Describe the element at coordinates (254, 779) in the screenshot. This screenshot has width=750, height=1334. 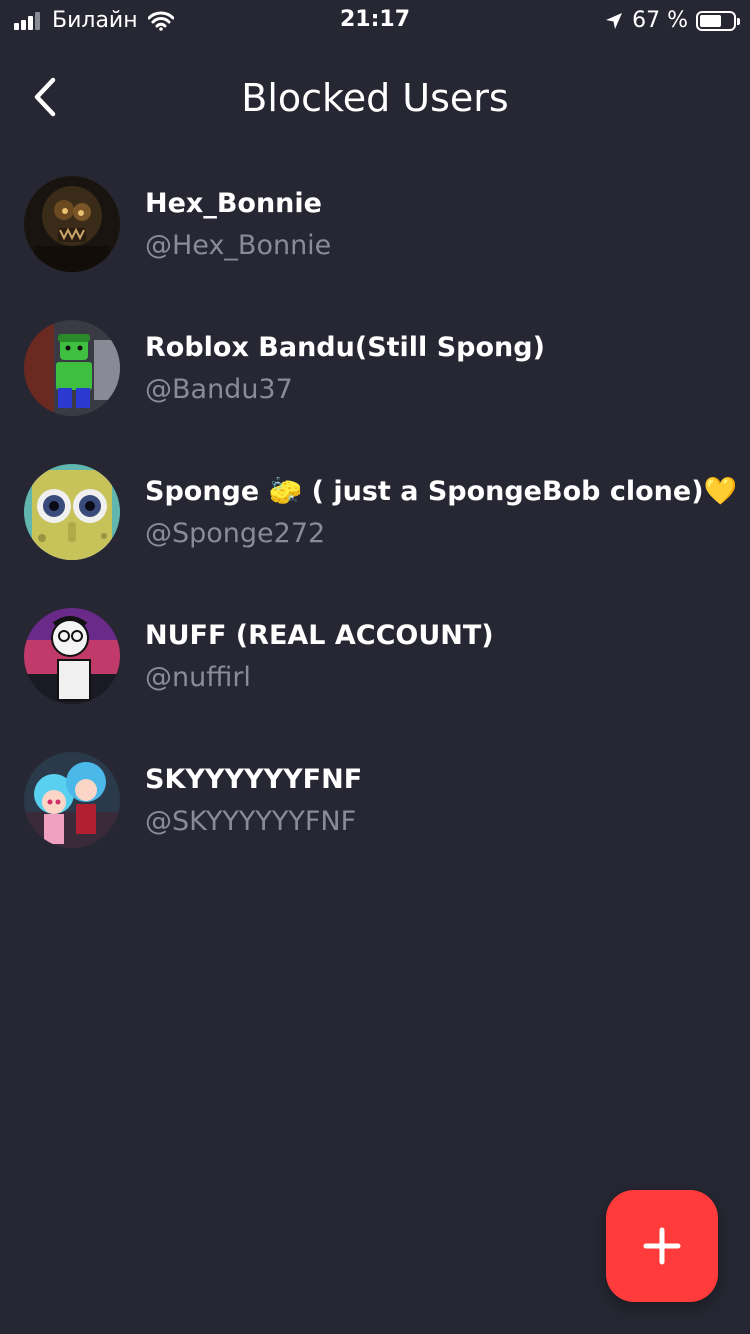
I see `user-name: SKYYYYYYFNF` at that location.